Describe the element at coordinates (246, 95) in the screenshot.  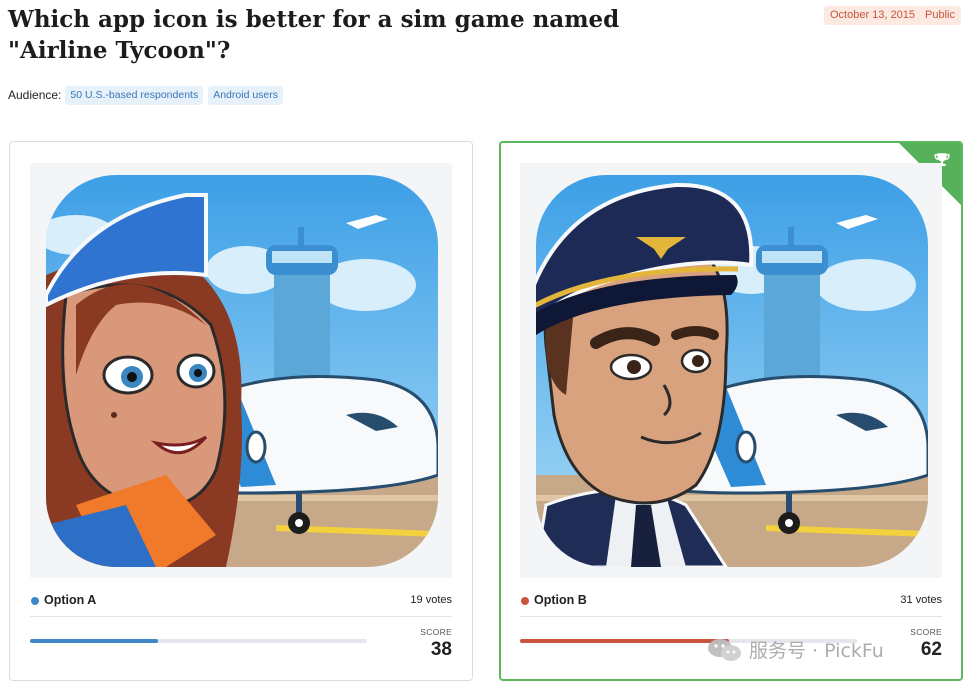
I see `audience-tag-platform: Android users` at that location.